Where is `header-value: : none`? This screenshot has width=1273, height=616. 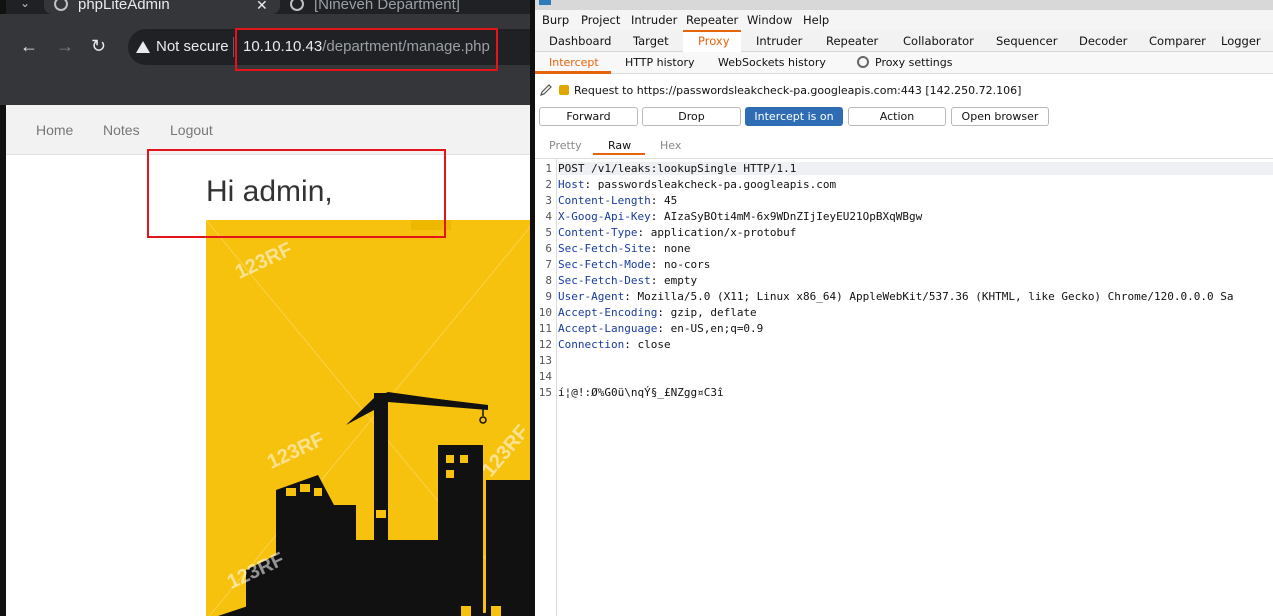
header-value: : none is located at coordinates (670, 248).